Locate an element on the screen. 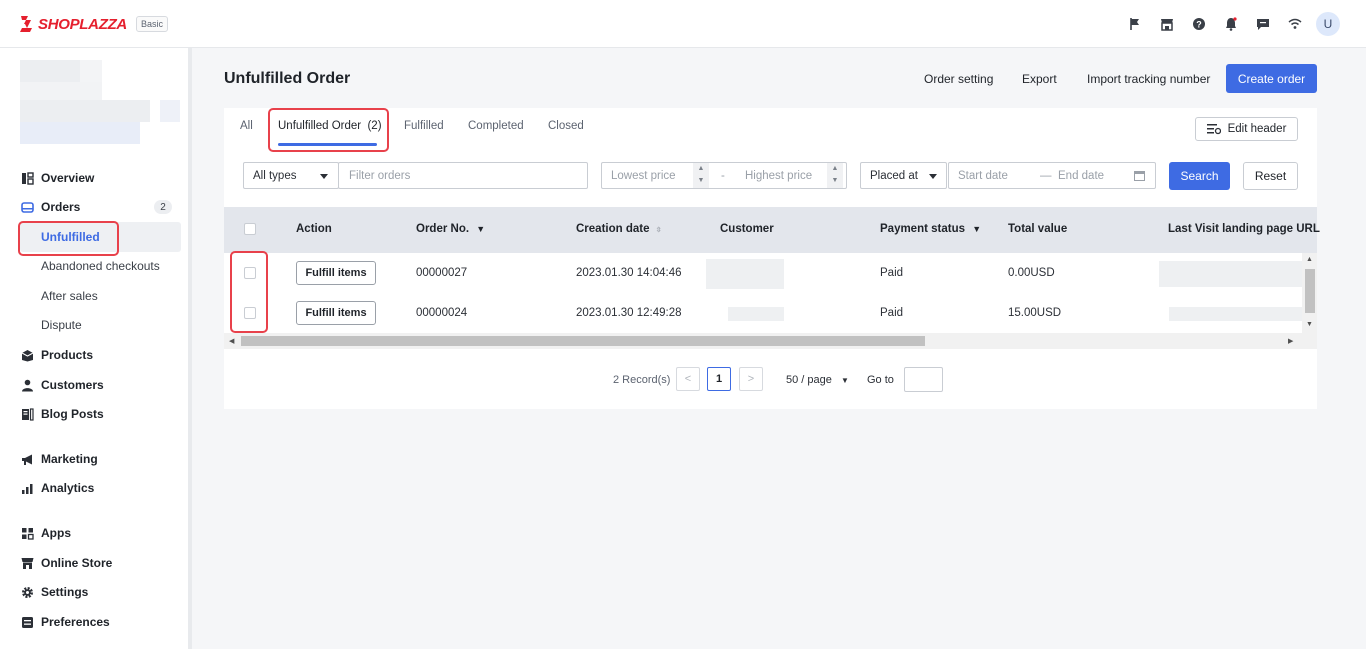 The height and width of the screenshot is (649, 1366). order-type-select: All types is located at coordinates (291, 175).